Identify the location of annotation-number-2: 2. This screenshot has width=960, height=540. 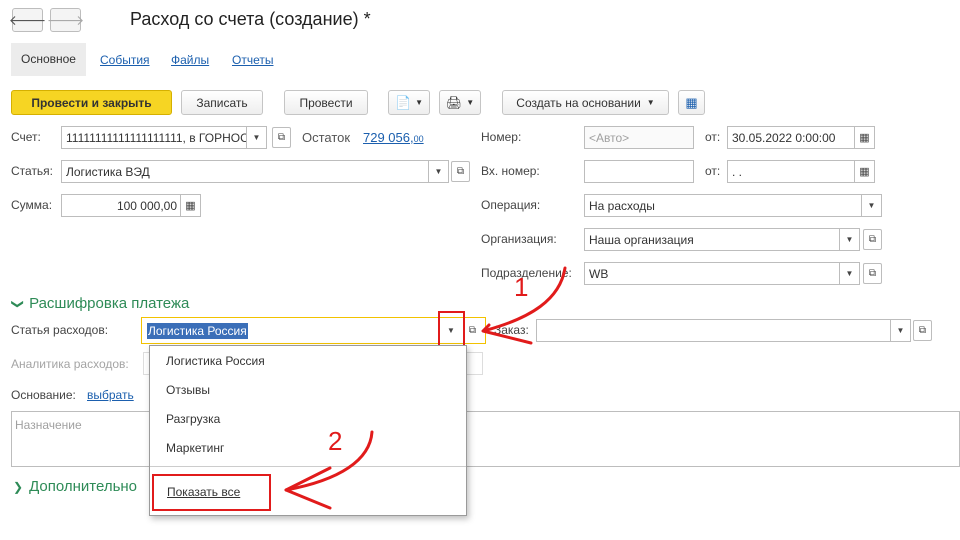
(335, 441).